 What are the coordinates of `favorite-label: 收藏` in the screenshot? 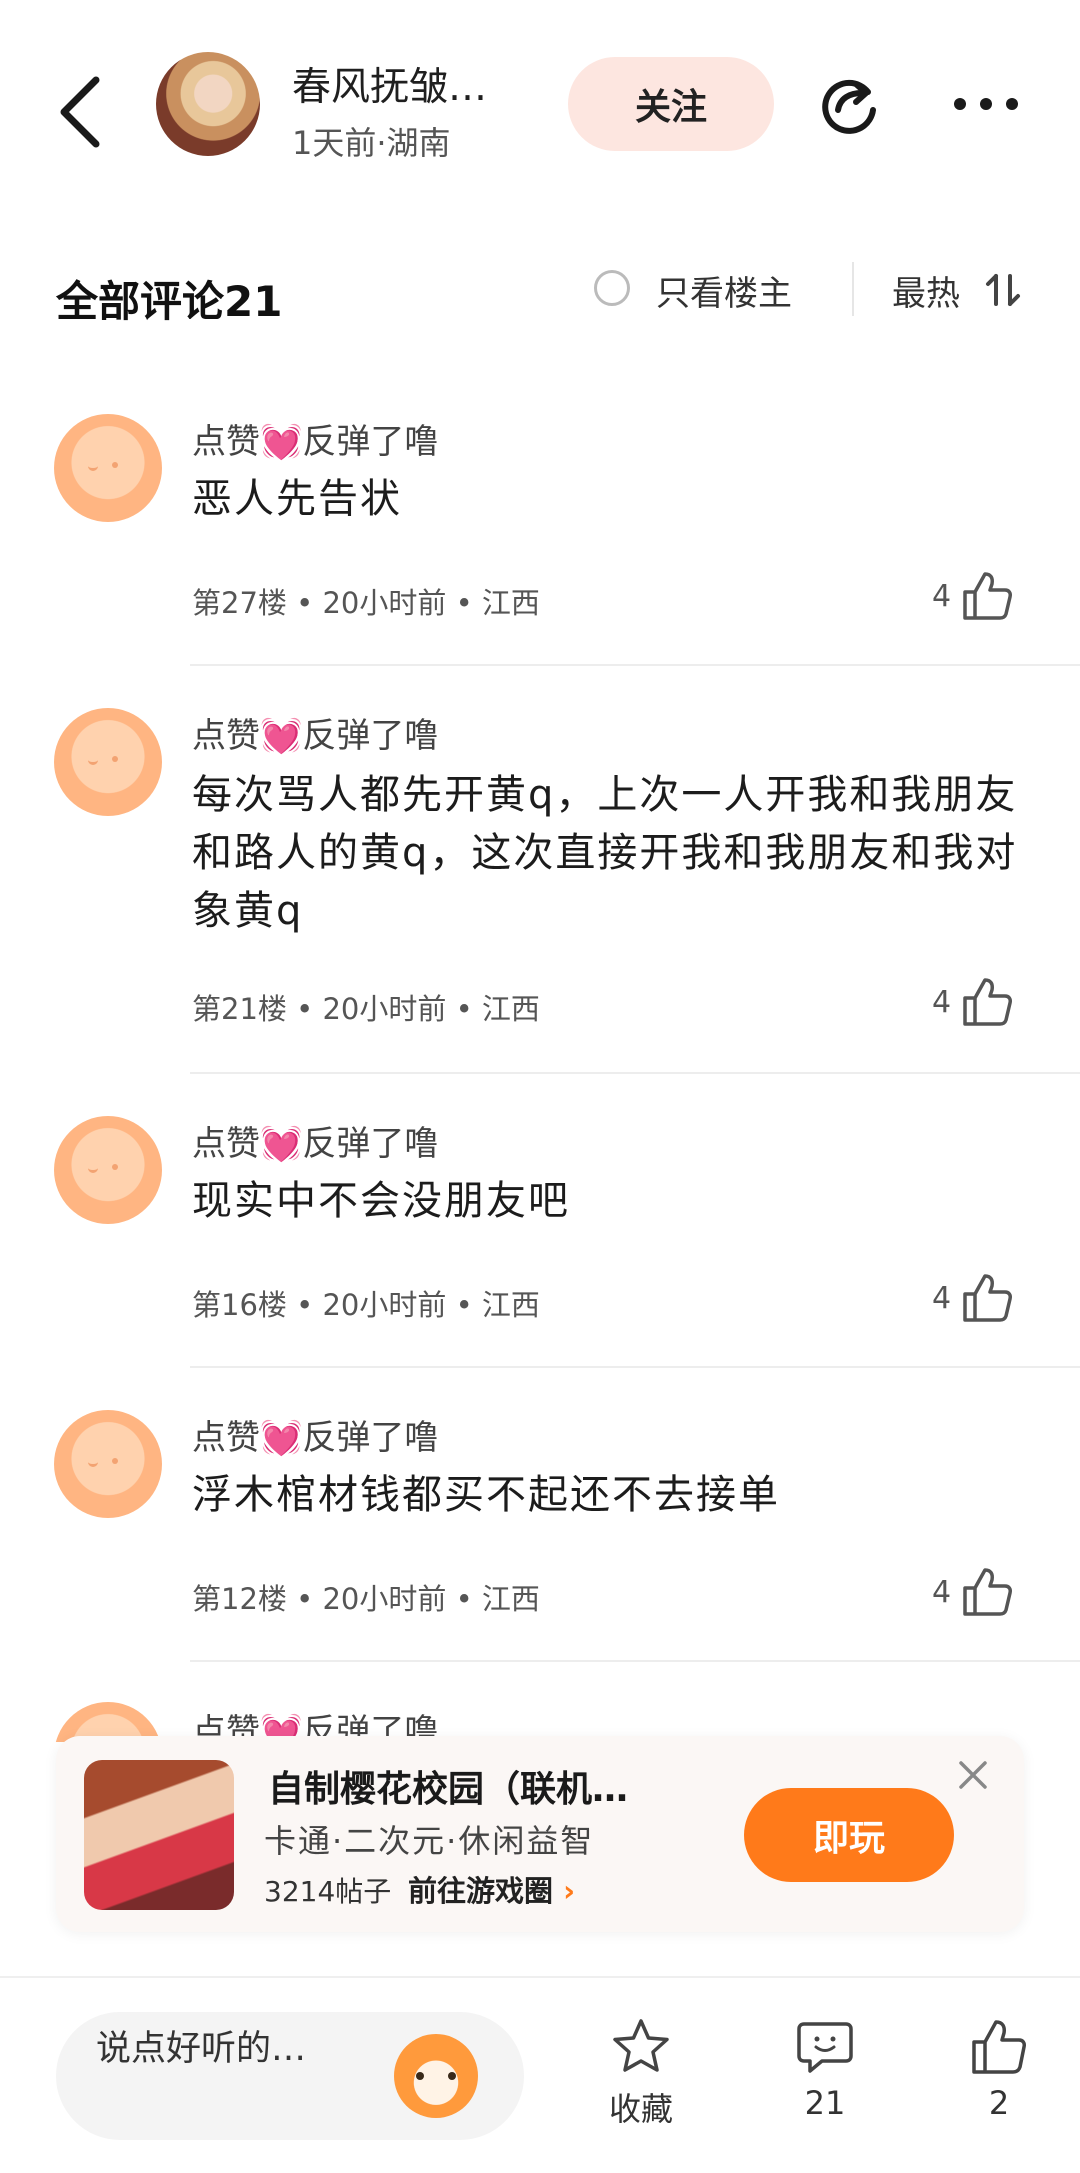 It's located at (640, 2109).